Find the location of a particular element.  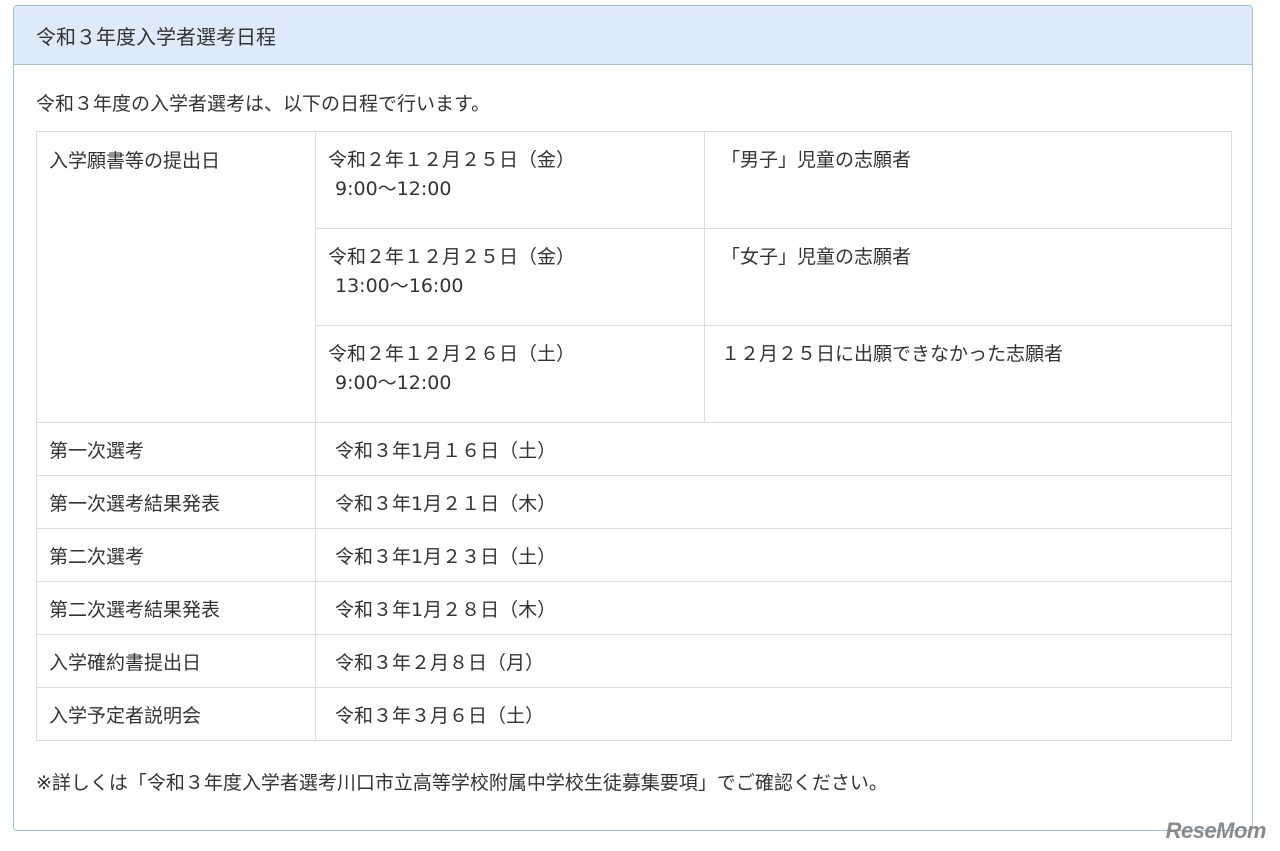

application-time: 13:00～16:00 is located at coordinates (399, 286).